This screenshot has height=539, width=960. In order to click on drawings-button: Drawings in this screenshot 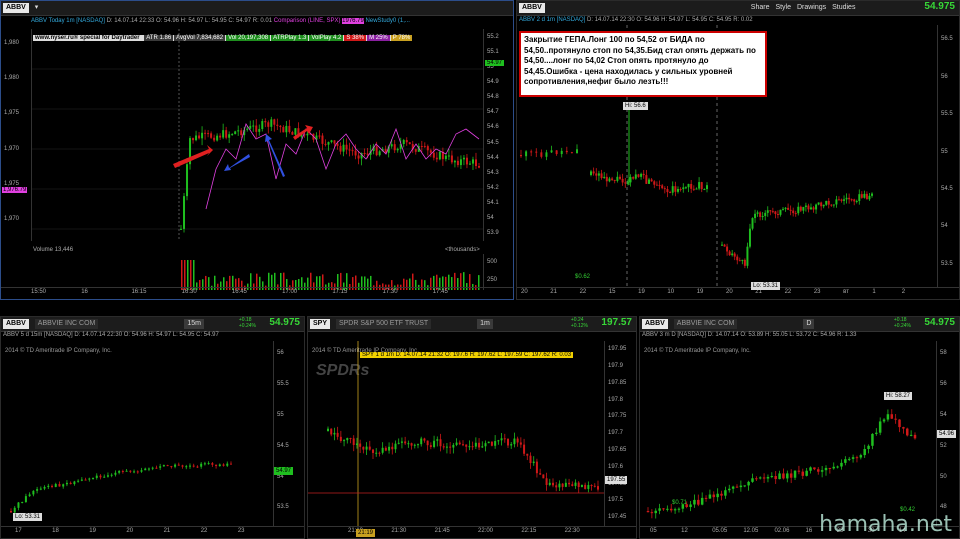, I will do `click(811, 8)`.